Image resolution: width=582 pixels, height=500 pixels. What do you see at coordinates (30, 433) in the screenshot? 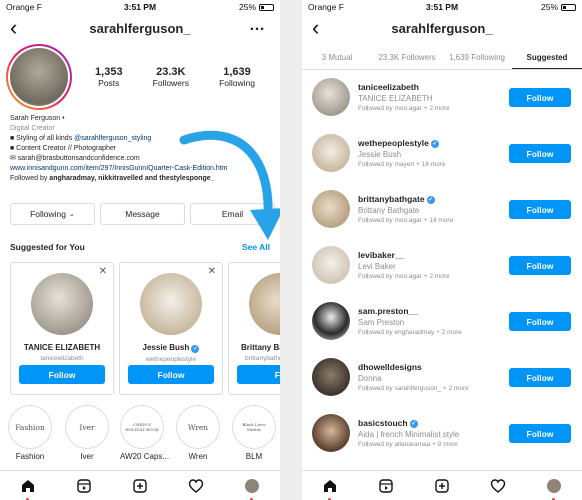
I see `highlight-item: Fashion Fashion` at bounding box center [30, 433].